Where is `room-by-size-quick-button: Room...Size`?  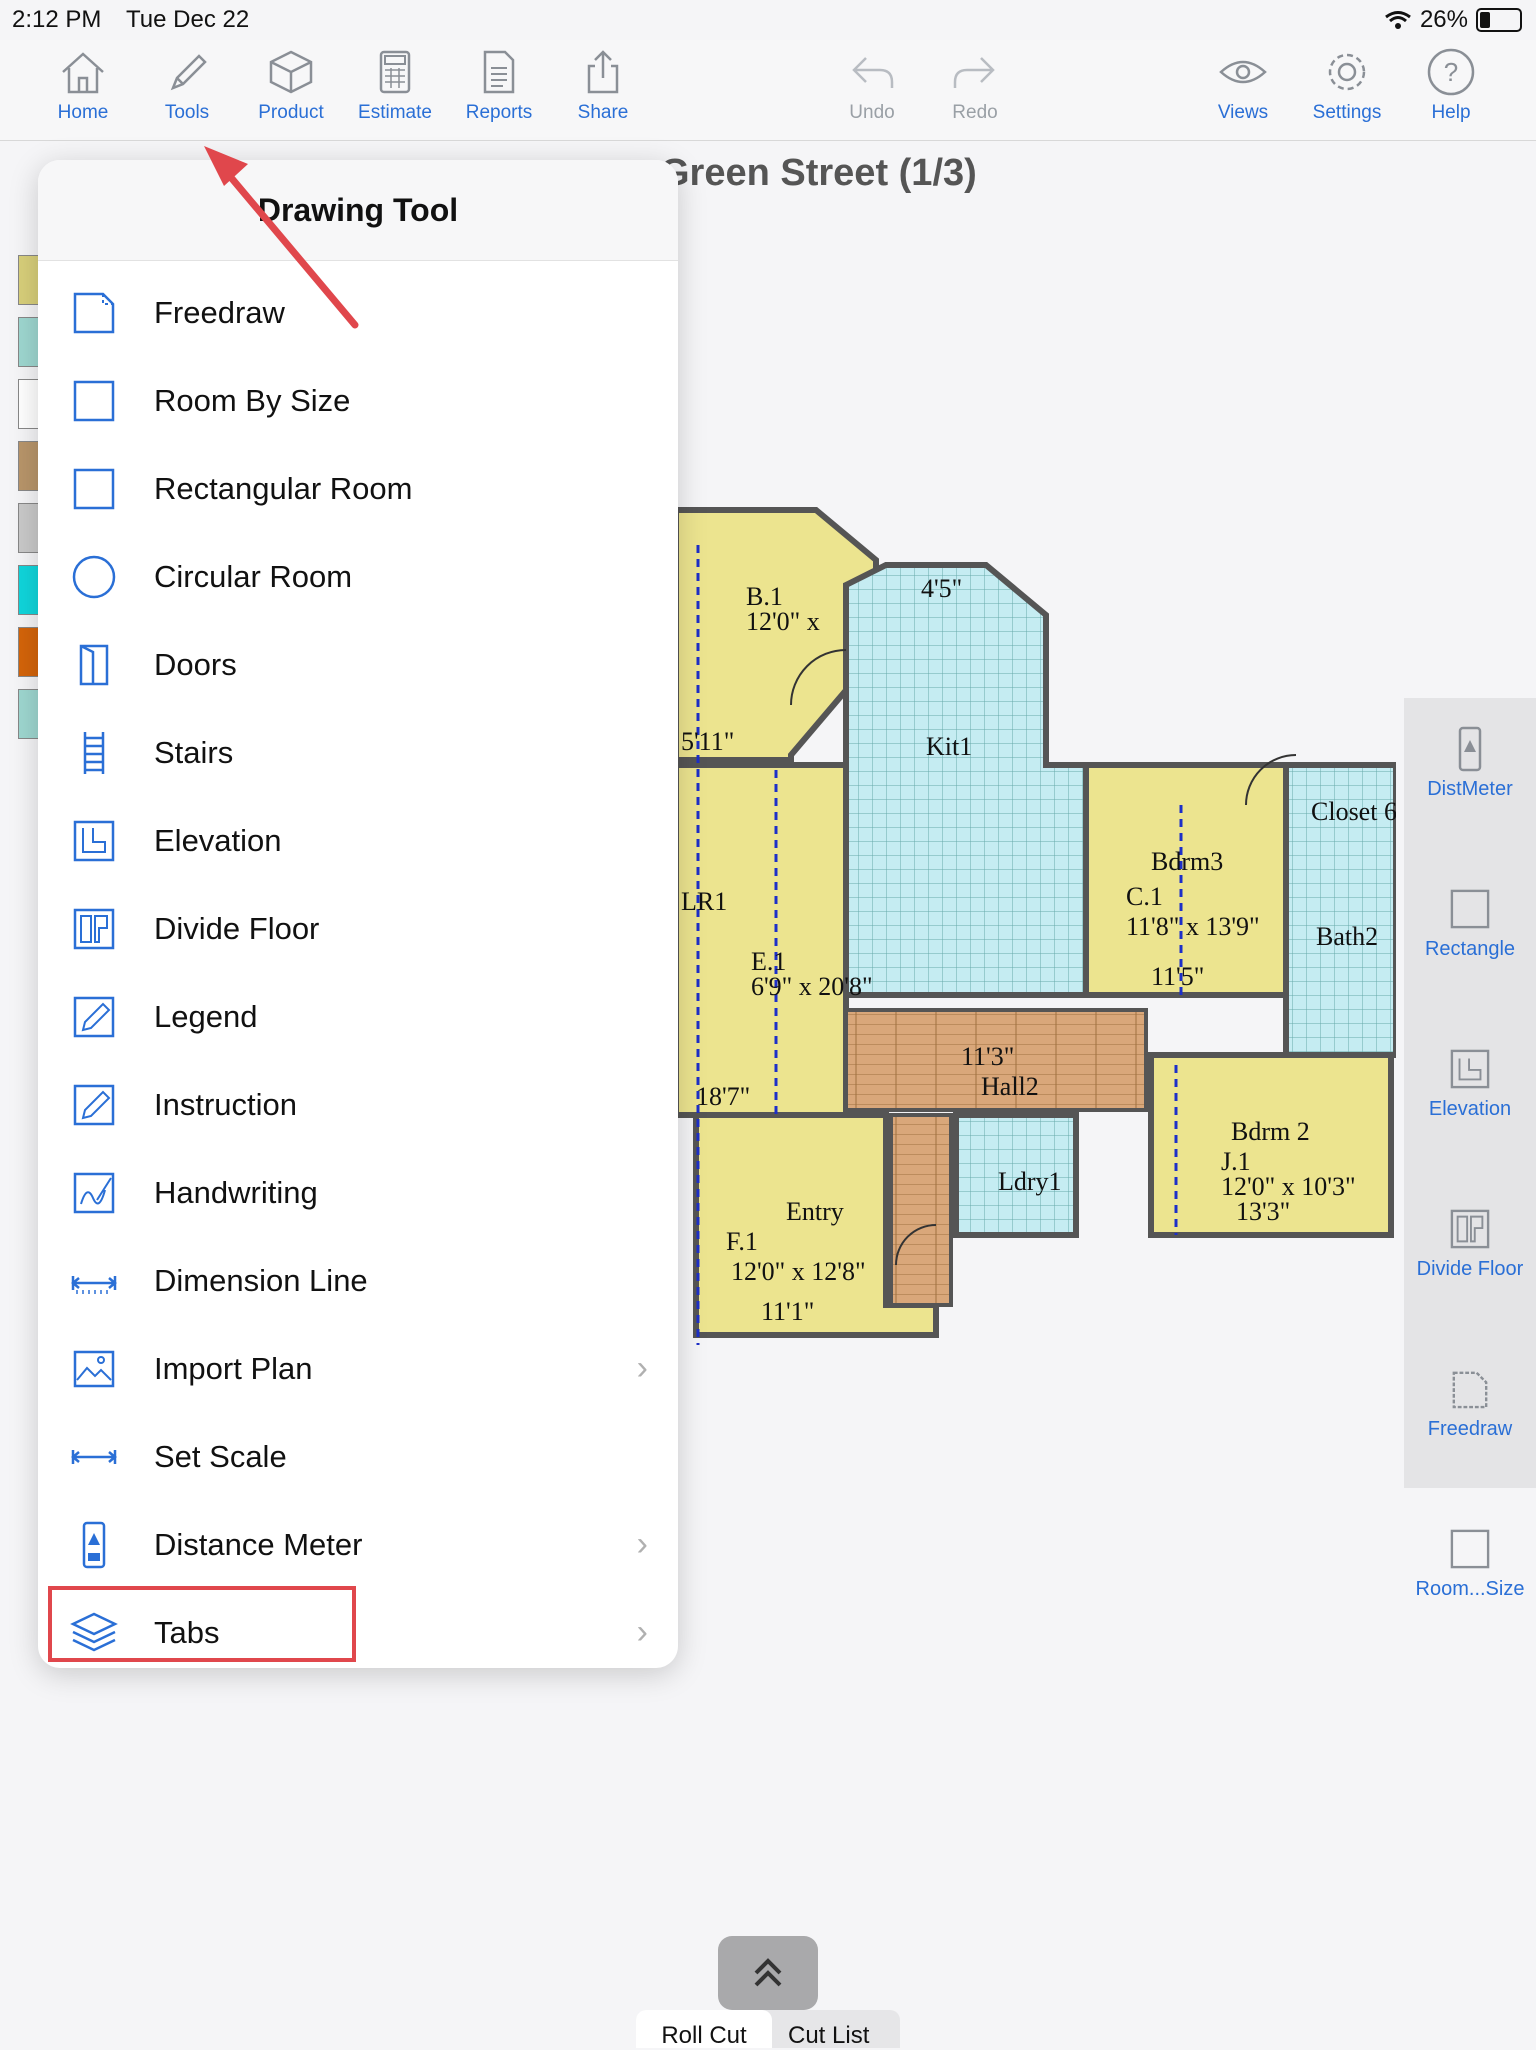 room-by-size-quick-button: Room...Size is located at coordinates (1470, 1592).